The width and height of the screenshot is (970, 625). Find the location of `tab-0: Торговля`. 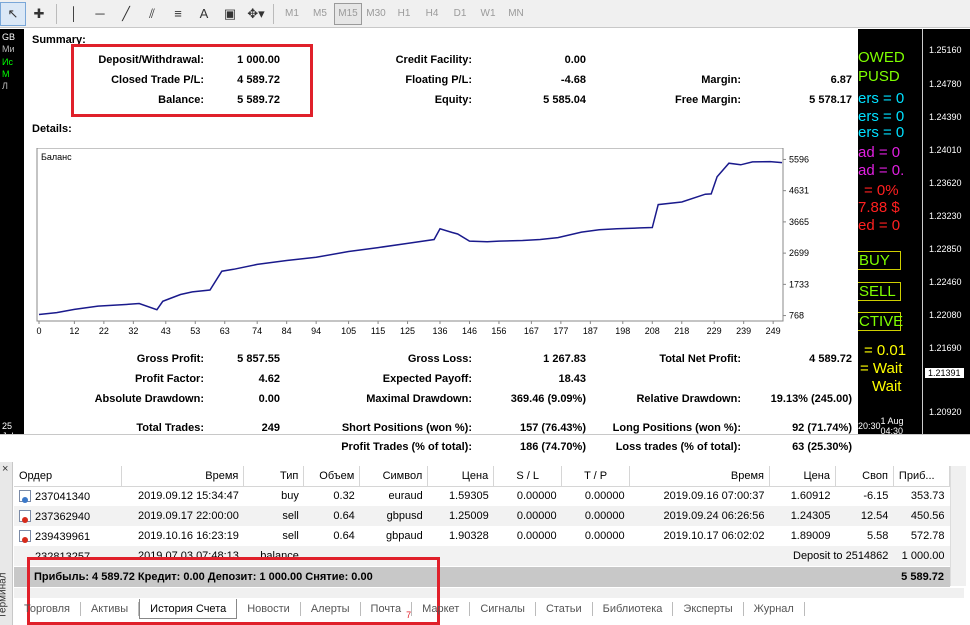

tab-0: Торговля is located at coordinates (47, 609).